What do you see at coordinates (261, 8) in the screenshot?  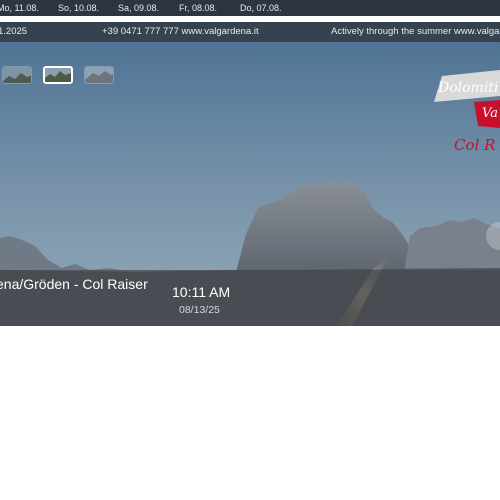 I see `day-tab-thu: Do, 07.08.` at bounding box center [261, 8].